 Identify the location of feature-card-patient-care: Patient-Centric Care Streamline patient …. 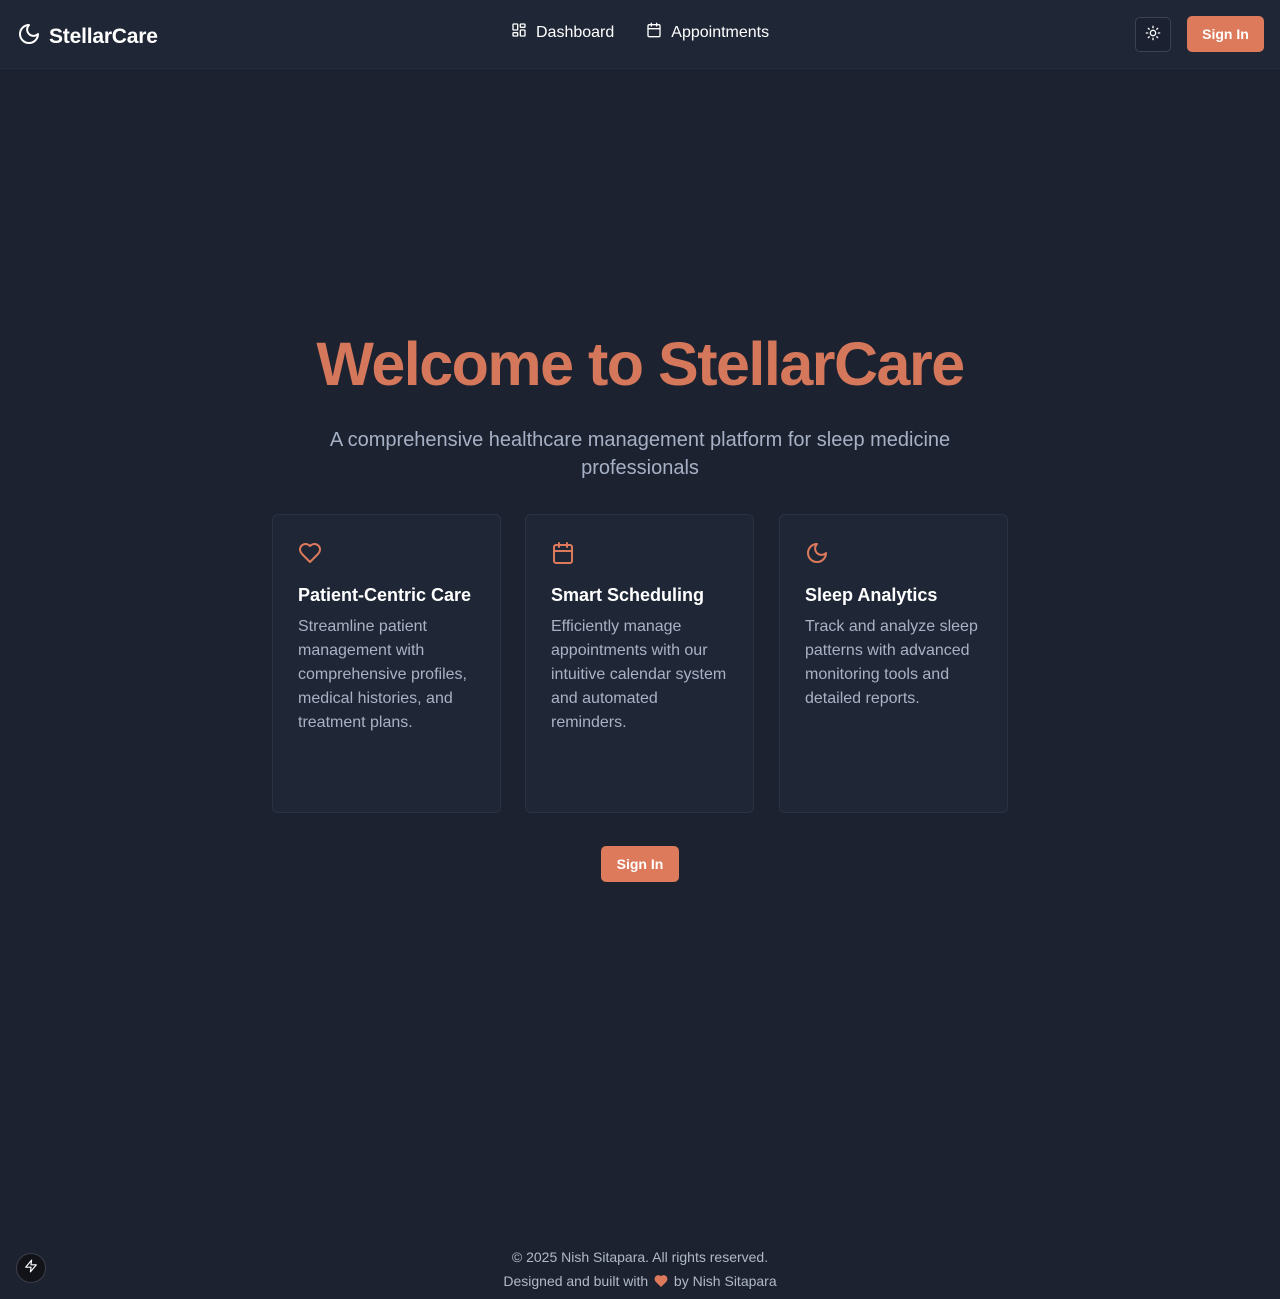
(386, 663).